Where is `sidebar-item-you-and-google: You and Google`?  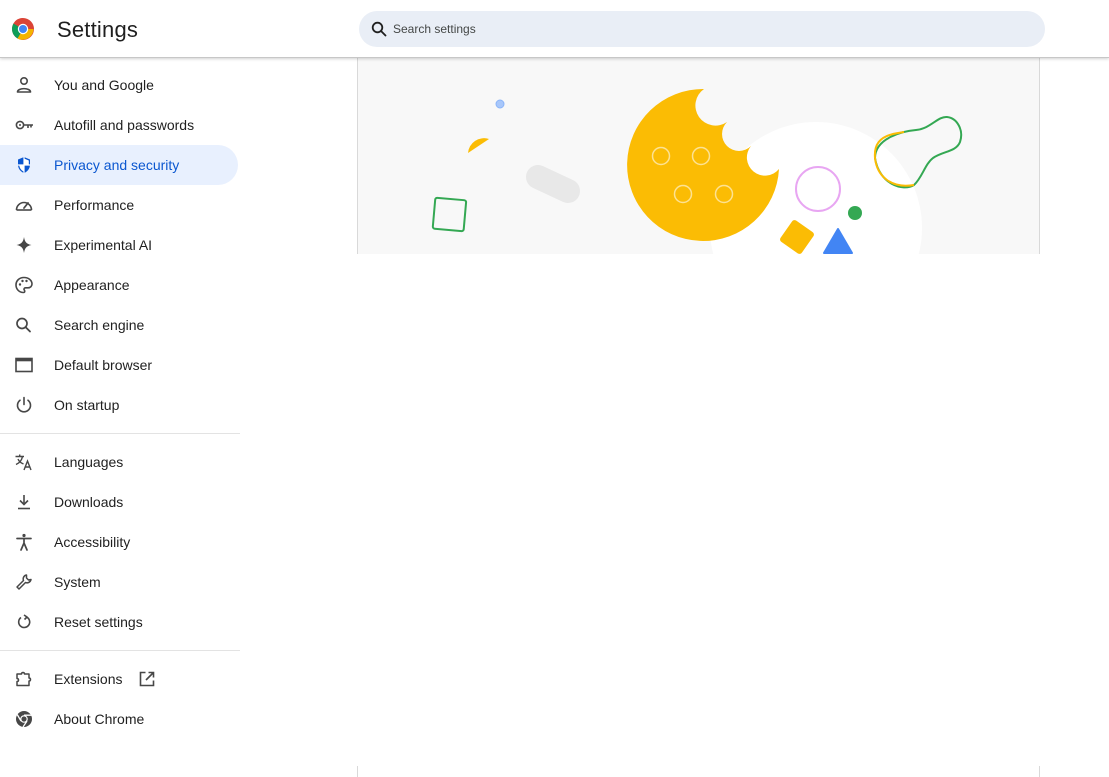
sidebar-item-you-and-google: You and Google is located at coordinates (119, 85).